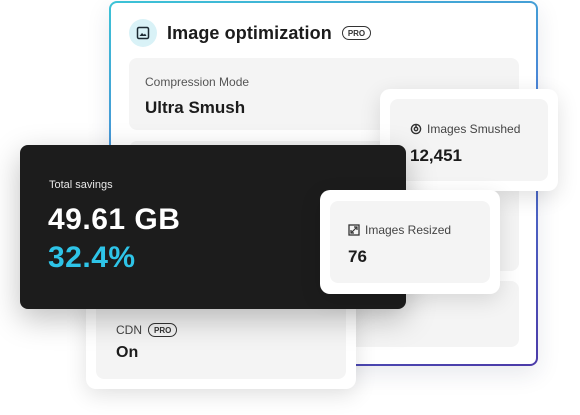 The height and width of the screenshot is (415, 580). I want to click on compression-mode-value: Ultra Smush, so click(195, 107).